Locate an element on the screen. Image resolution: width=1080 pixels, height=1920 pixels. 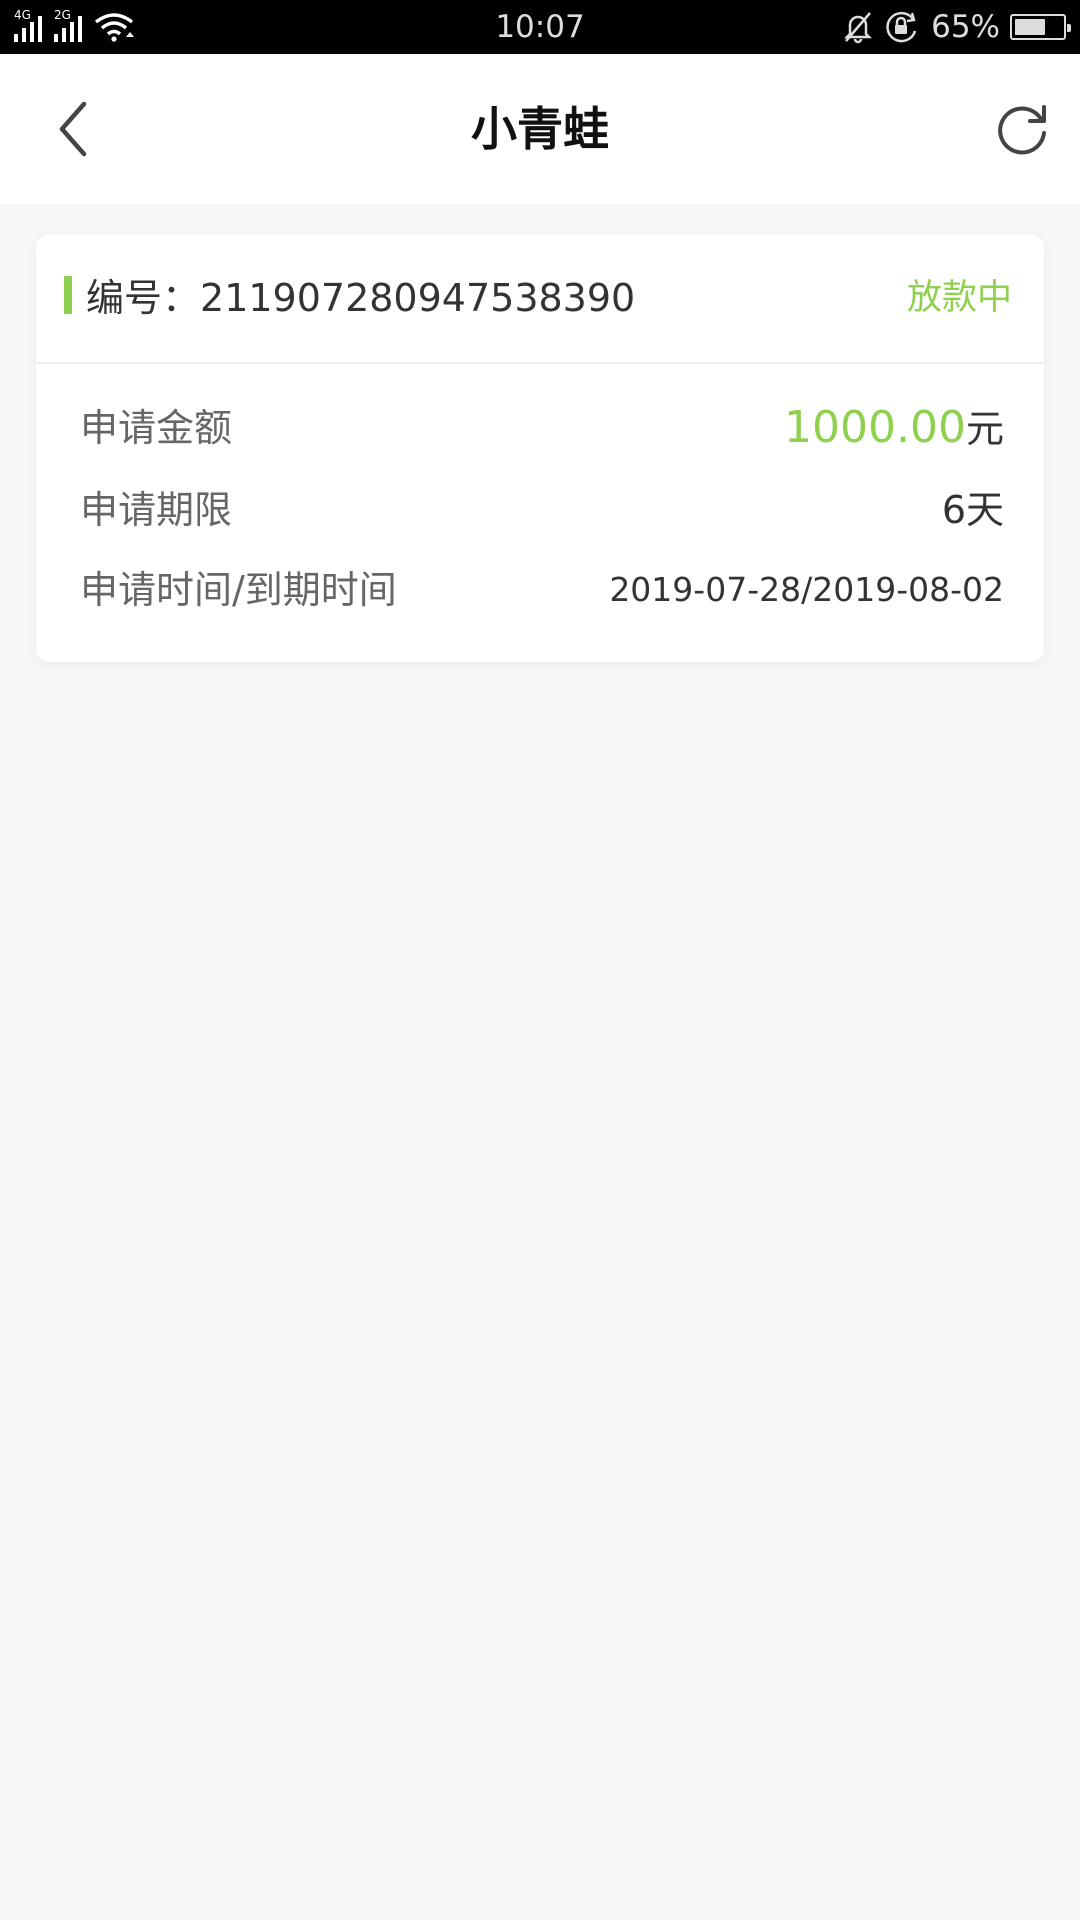
order-card-header: 编号：211907280947538390 放款中 is located at coordinates (540, 299).